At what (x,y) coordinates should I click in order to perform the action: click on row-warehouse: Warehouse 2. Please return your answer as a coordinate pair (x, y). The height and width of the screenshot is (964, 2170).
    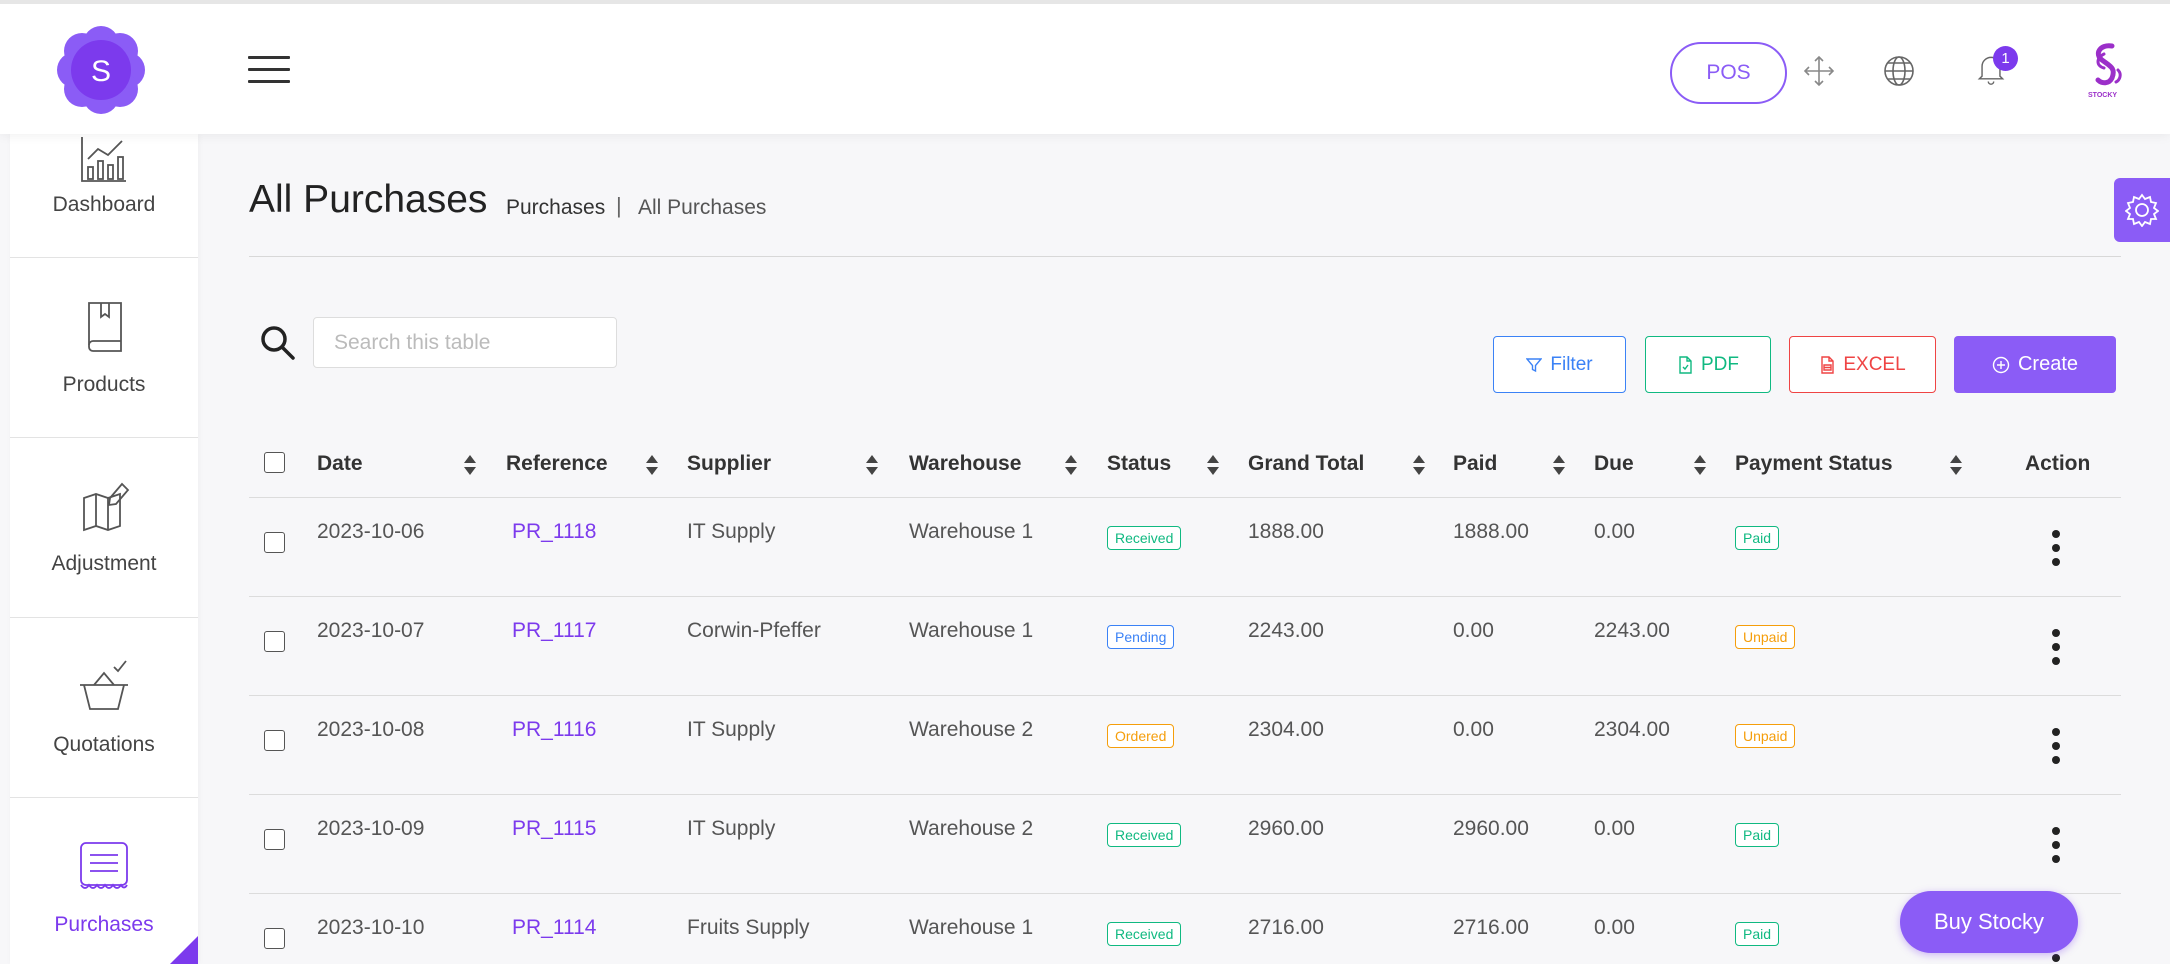
    Looking at the image, I should click on (971, 828).